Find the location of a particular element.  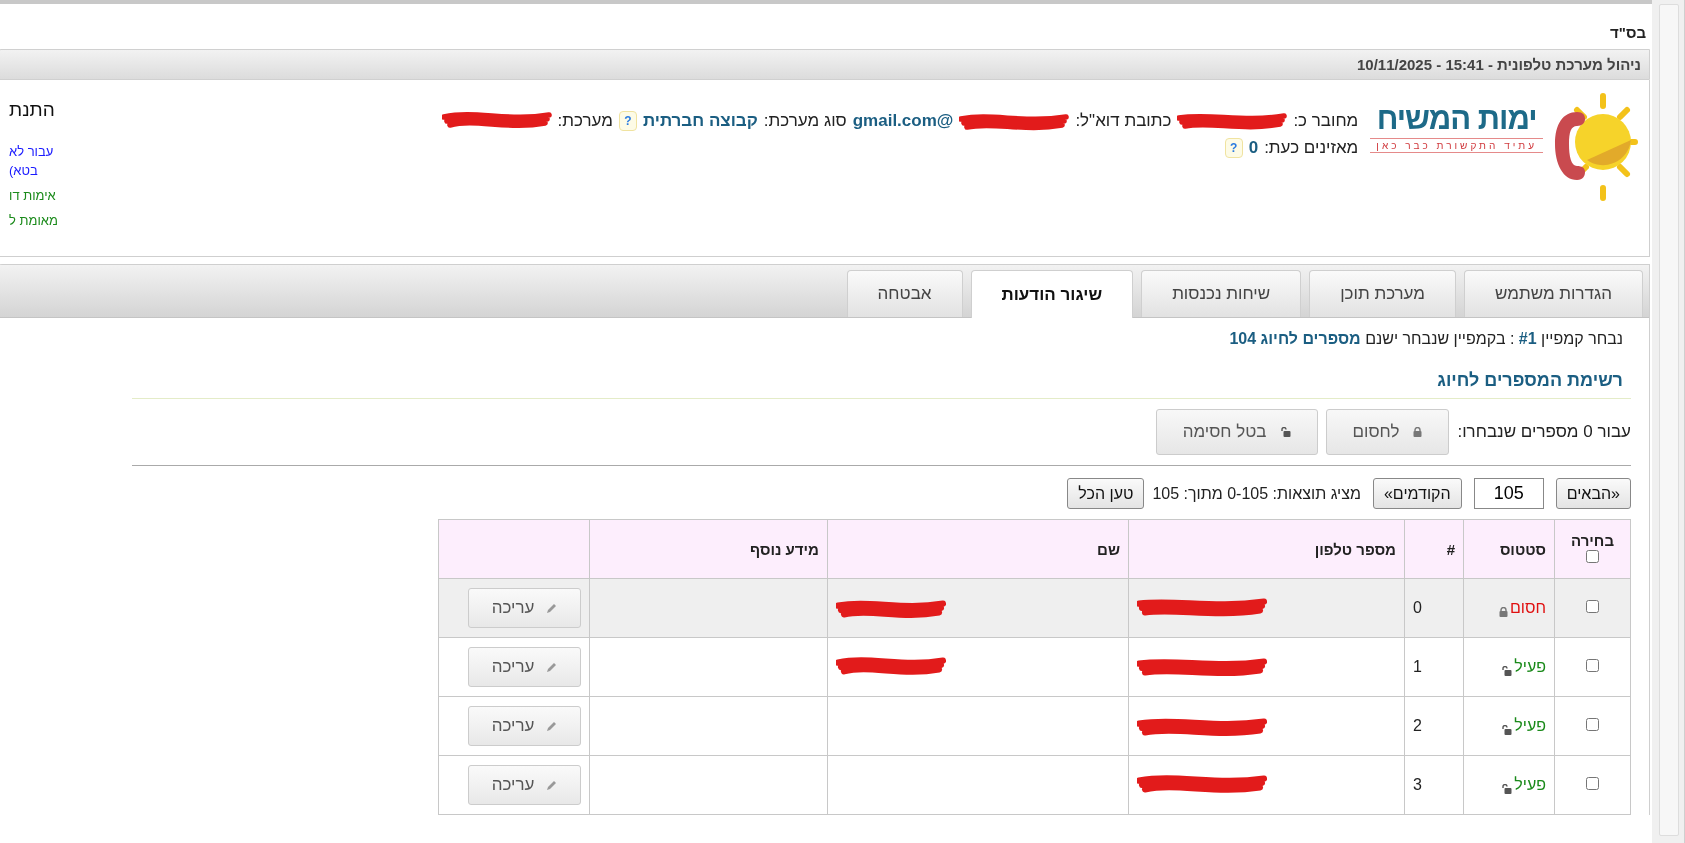

field-label: מערכת: is located at coordinates (585, 121).